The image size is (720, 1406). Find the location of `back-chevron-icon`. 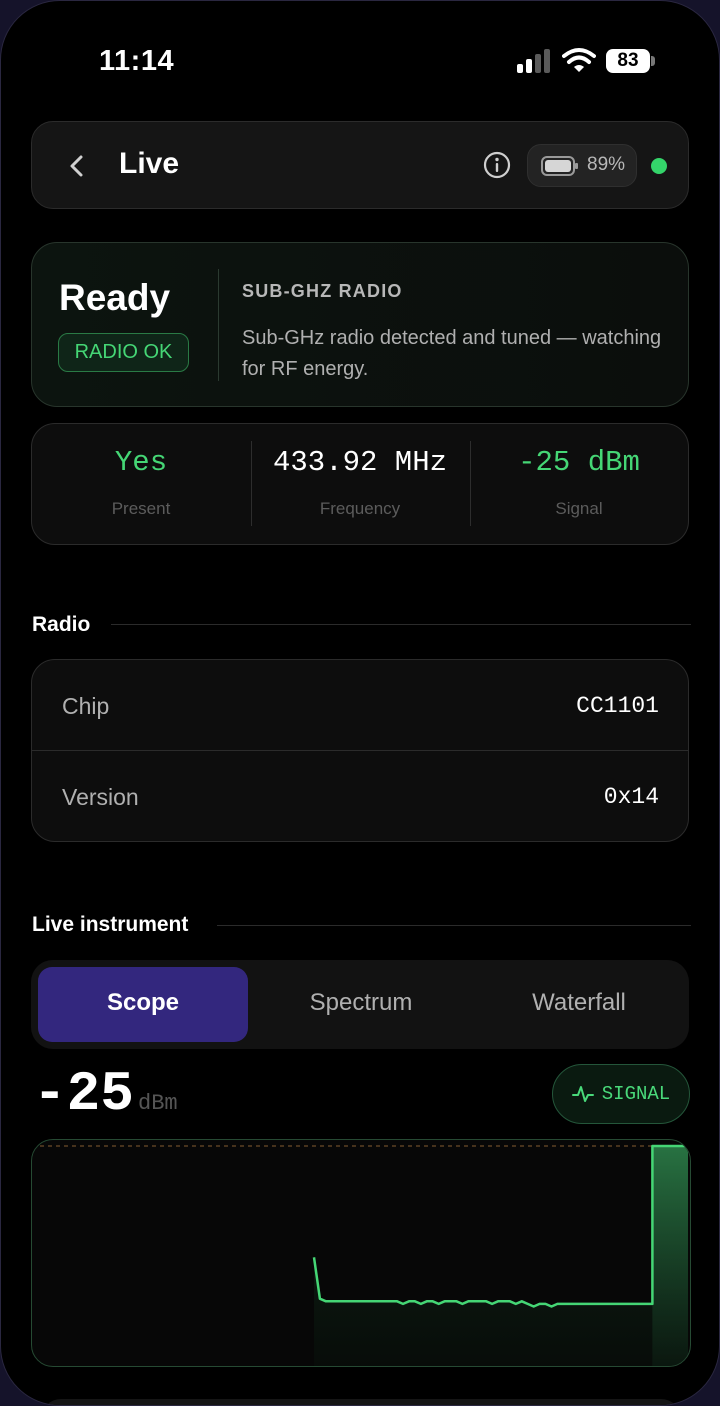

back-chevron-icon is located at coordinates (77, 166).